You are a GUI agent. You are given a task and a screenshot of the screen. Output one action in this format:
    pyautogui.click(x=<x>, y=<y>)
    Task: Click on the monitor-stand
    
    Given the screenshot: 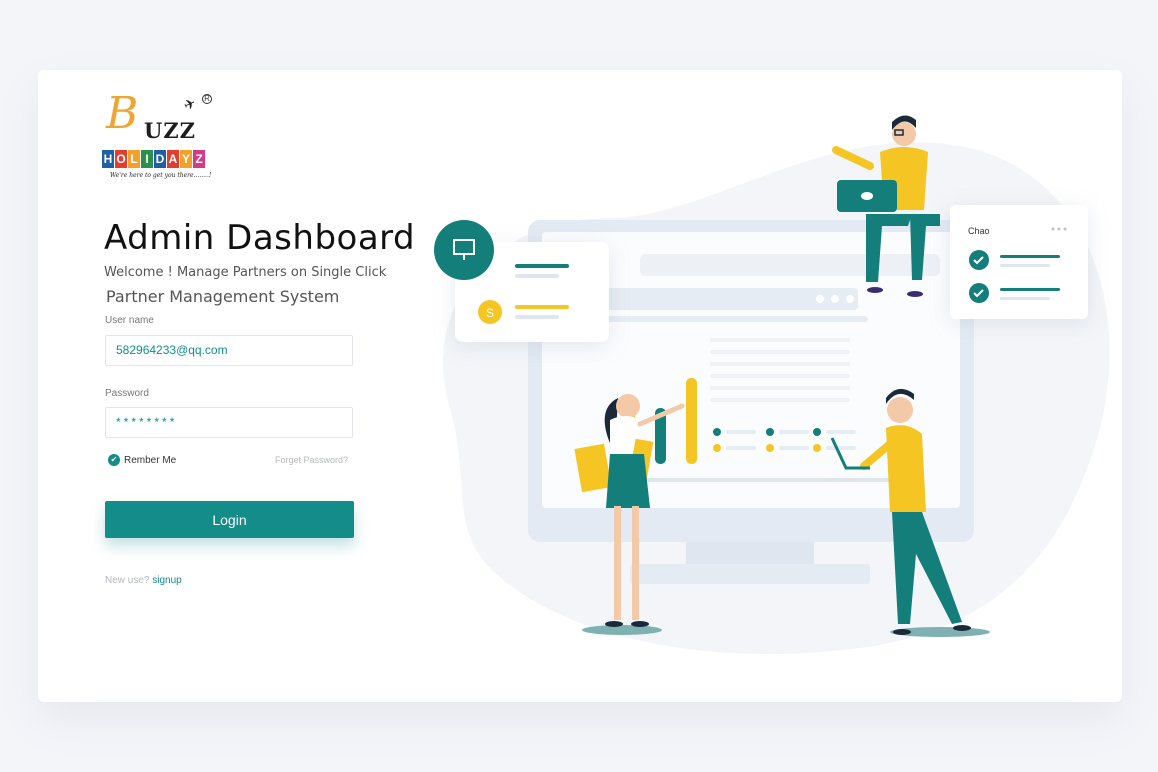 What is the action you would take?
    pyautogui.click(x=750, y=553)
    